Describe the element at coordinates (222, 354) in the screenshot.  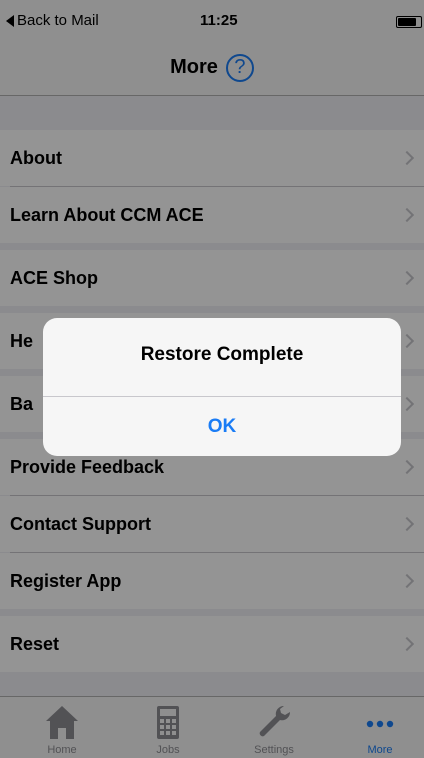
I see `alert-title: Restore Complete` at that location.